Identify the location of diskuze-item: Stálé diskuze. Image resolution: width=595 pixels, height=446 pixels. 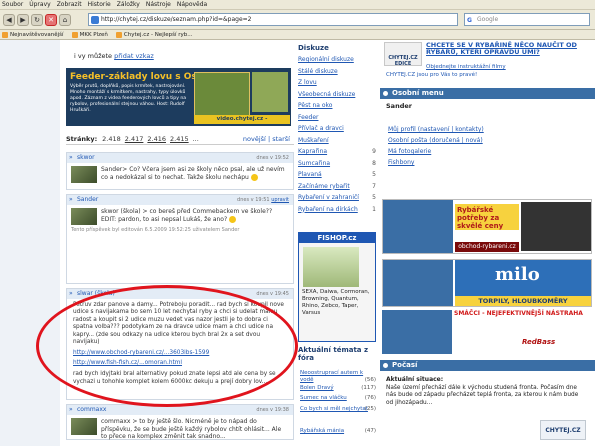
(337, 72).